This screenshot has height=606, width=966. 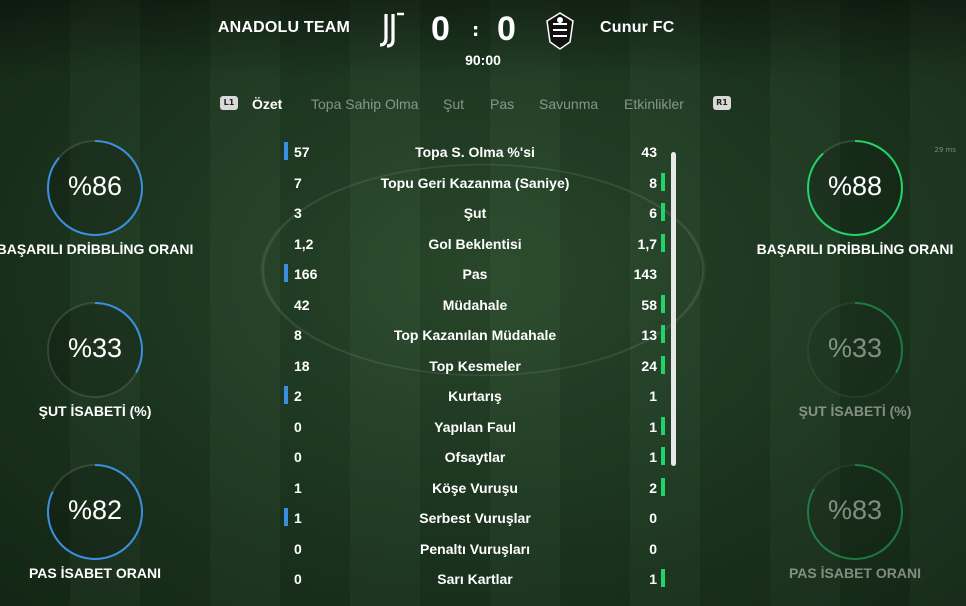 What do you see at coordinates (475, 548) in the screenshot?
I see `stat-label: Penaltı Vuruşları` at bounding box center [475, 548].